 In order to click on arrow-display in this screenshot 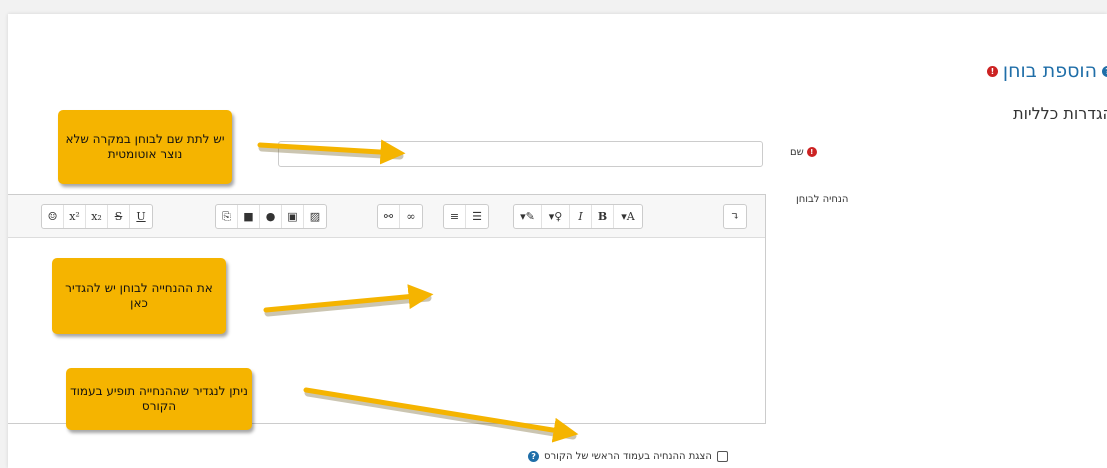, I will do `click(441, 415)`.